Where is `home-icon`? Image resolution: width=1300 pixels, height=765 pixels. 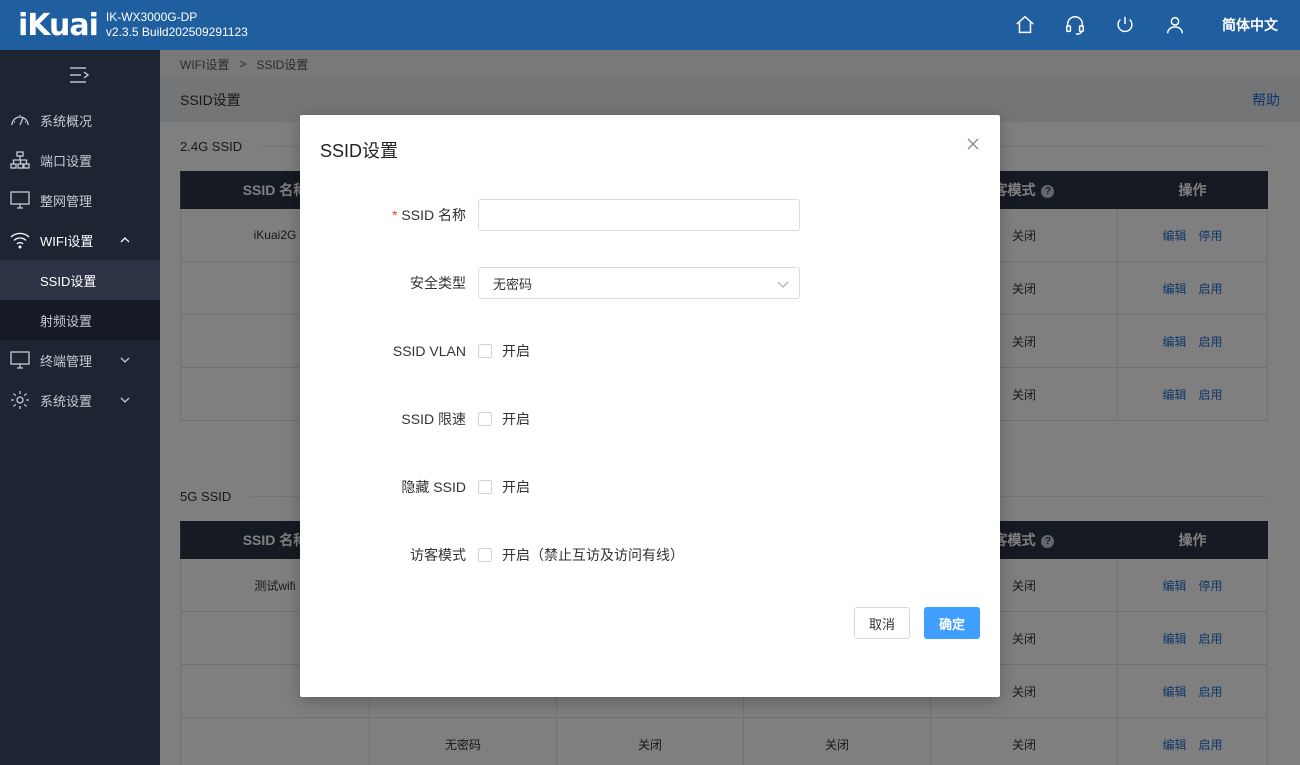
home-icon is located at coordinates (1025, 25).